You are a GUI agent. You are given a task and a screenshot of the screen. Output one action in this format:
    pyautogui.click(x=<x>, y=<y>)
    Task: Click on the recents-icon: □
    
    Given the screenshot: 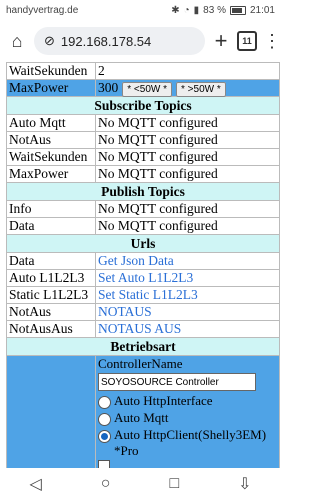 What is the action you would take?
    pyautogui.click(x=174, y=484)
    